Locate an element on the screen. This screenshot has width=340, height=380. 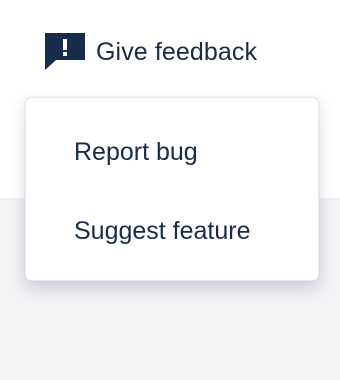
give-feedback-label: Give feedback is located at coordinates (177, 51).